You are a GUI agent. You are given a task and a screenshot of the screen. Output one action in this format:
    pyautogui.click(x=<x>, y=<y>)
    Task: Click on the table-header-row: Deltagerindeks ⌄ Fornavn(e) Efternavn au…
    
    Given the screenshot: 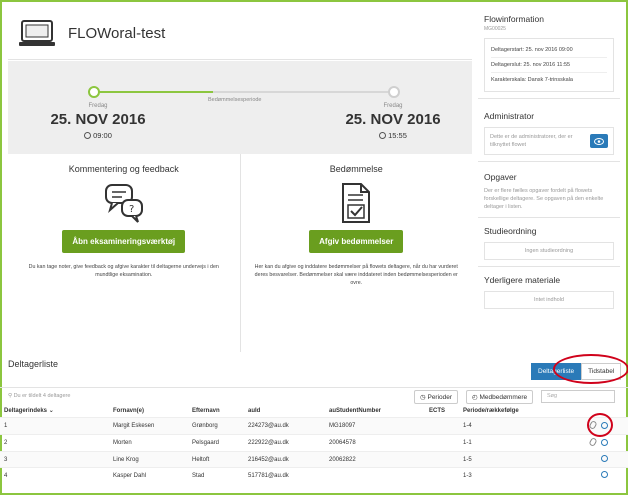 What is the action you would take?
    pyautogui.click(x=314, y=411)
    